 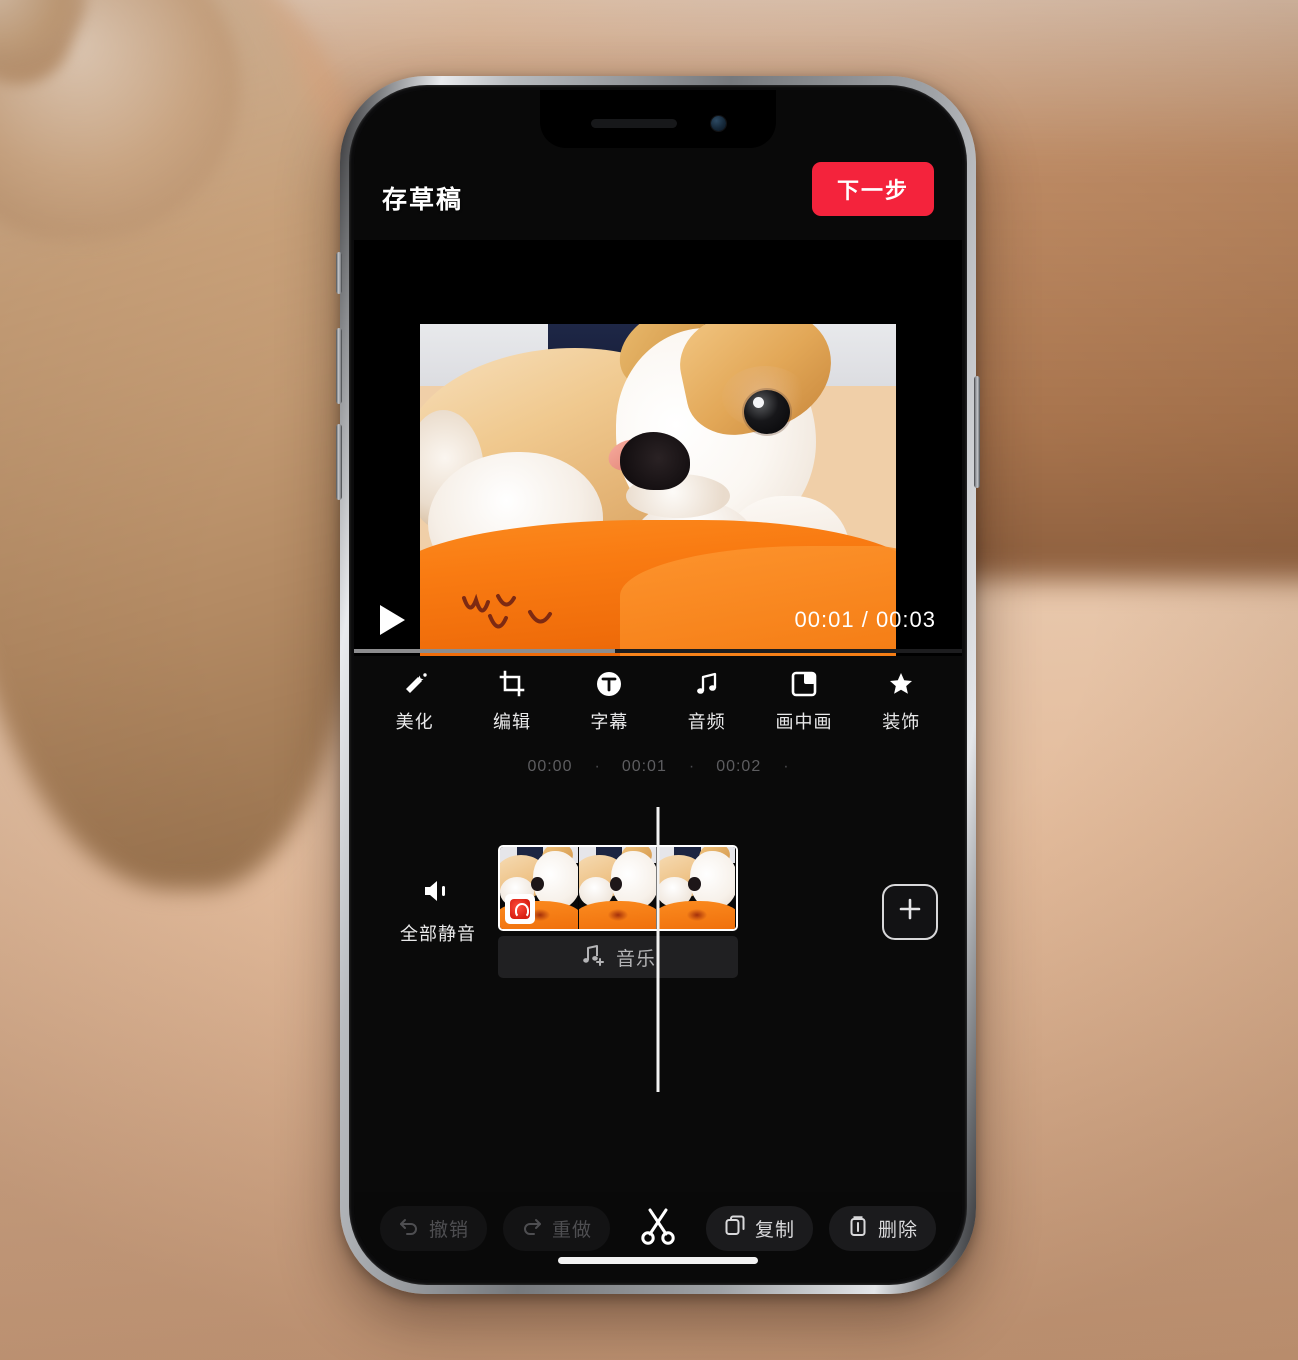 I want to click on save-draft-button: 存草稿, so click(x=422, y=198).